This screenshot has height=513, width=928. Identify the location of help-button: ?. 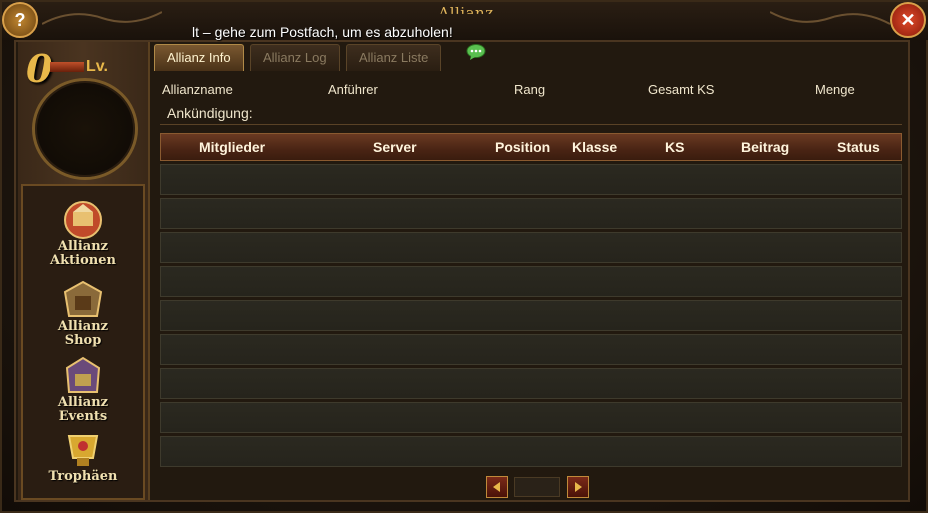
(20, 20).